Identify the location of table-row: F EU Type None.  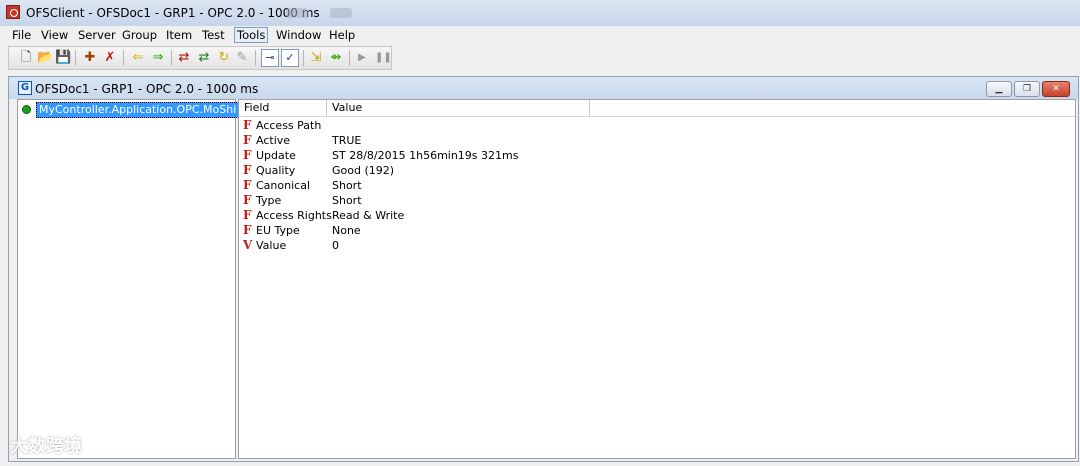
(657, 230).